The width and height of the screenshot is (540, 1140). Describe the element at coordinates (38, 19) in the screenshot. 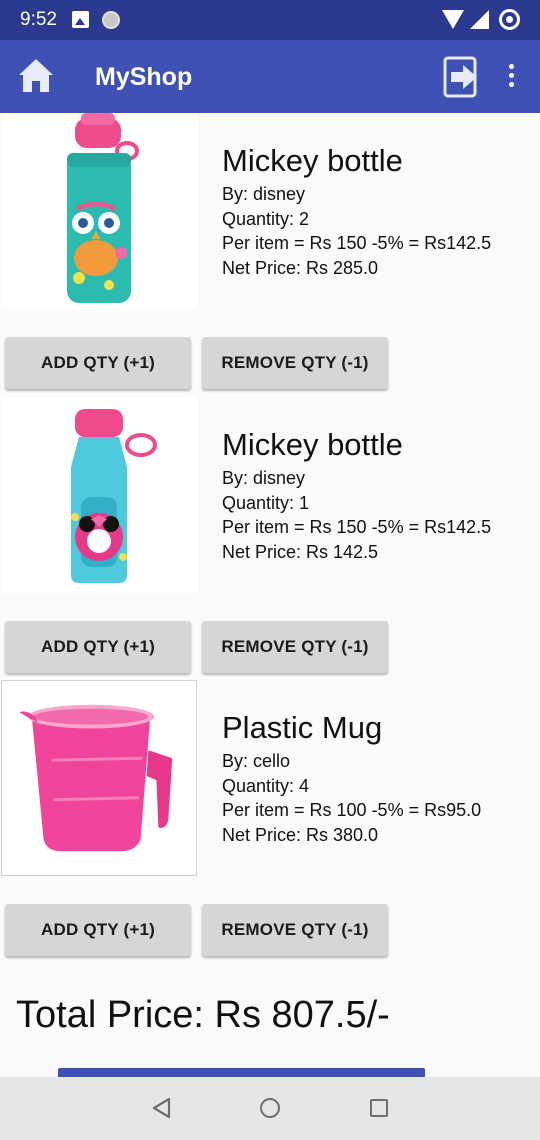

I see `status-time: 9:52` at that location.